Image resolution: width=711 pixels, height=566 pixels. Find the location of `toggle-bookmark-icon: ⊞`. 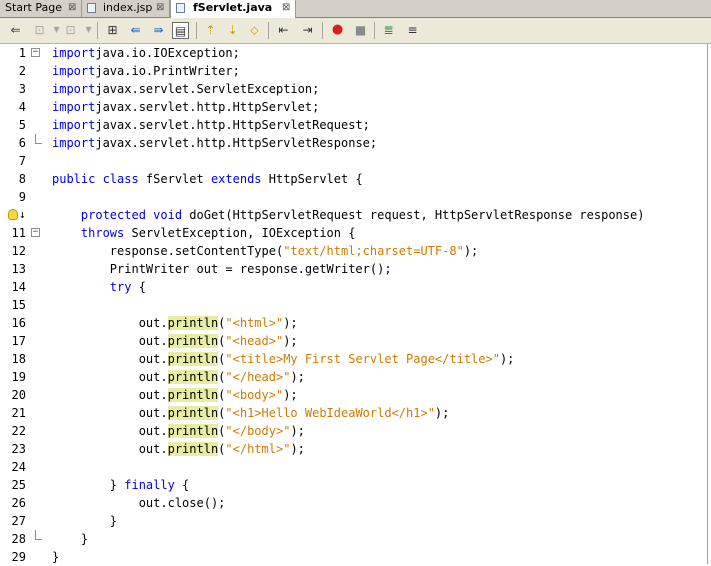

toggle-bookmark-icon: ⊞ is located at coordinates (112, 30).